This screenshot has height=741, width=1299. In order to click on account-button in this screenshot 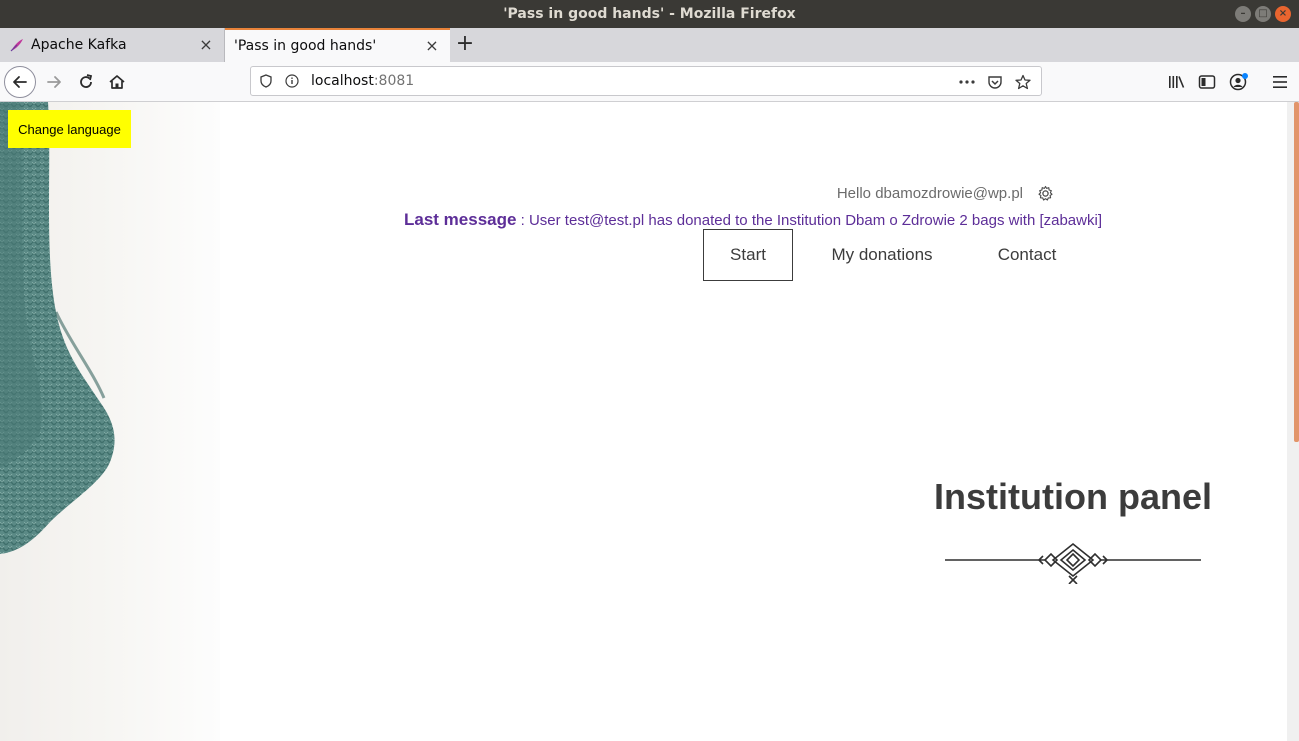, I will do `click(1239, 82)`.